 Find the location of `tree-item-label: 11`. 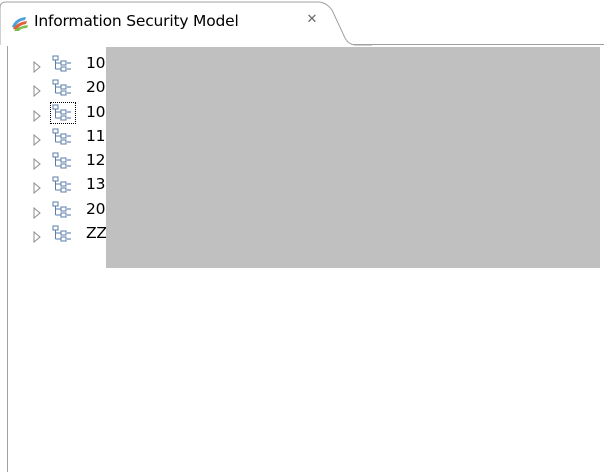

tree-item-label: 11 is located at coordinates (96, 135).